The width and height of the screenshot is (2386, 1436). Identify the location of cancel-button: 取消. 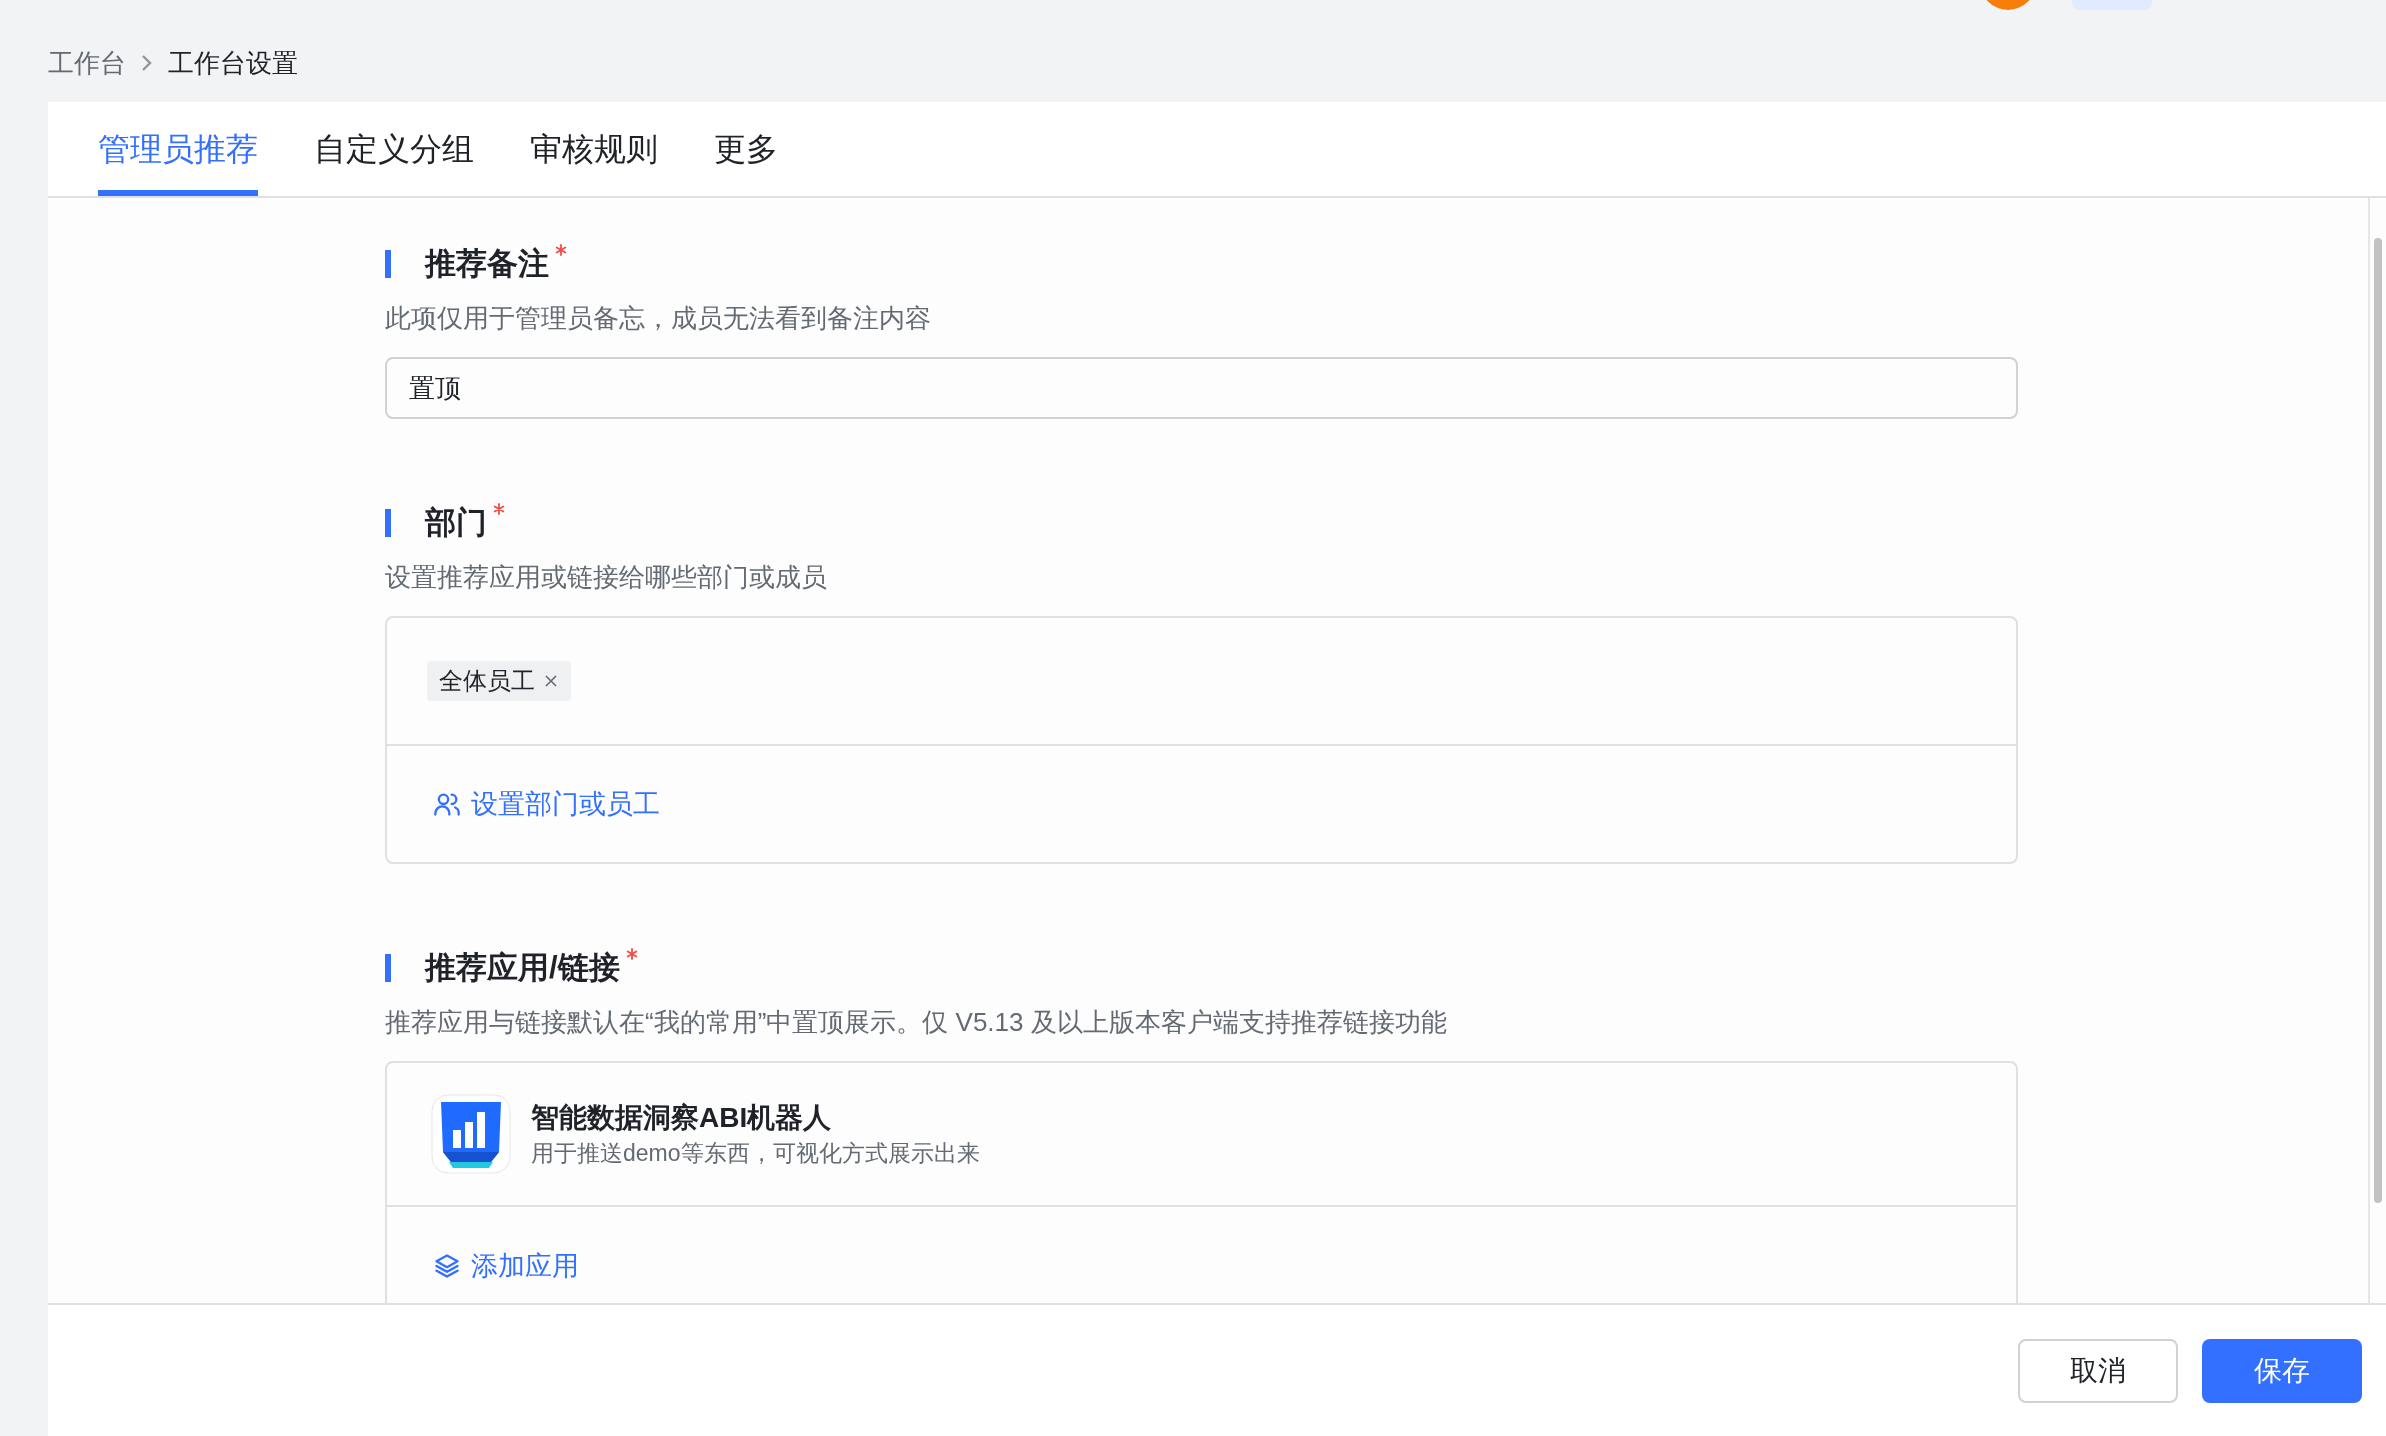
(2098, 1370).